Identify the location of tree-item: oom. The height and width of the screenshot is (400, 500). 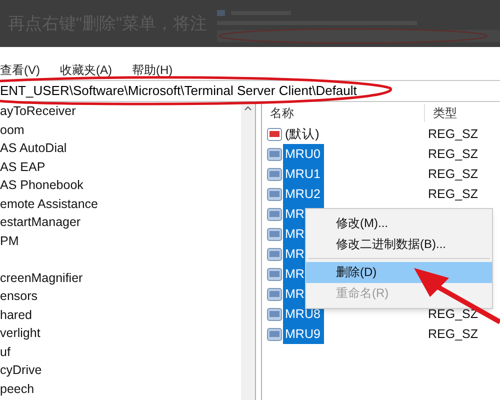
(12, 129).